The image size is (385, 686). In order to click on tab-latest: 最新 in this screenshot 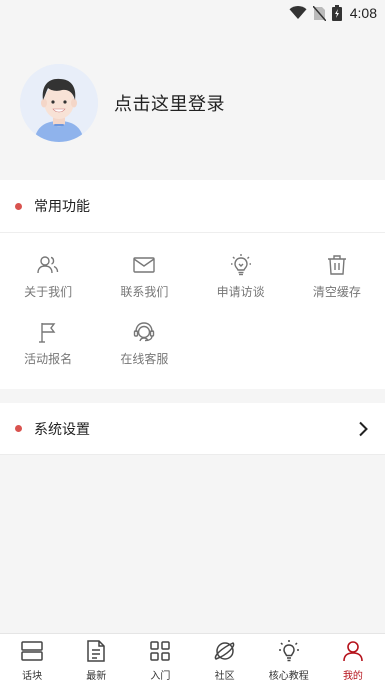, I will do `click(96, 660)`.